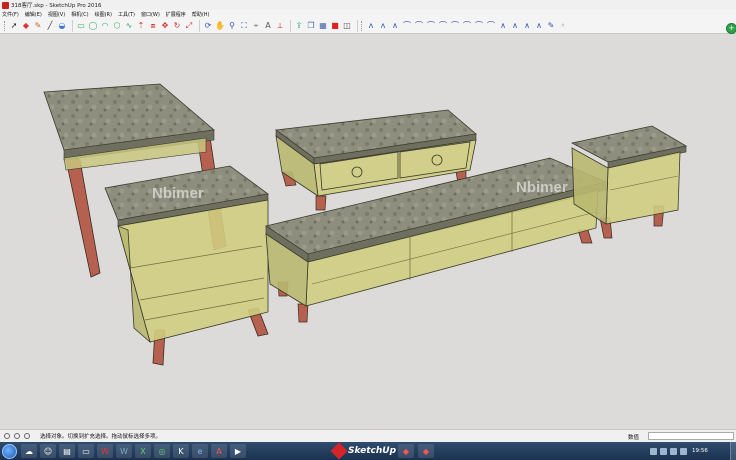 This screenshot has height=460, width=736. What do you see at coordinates (455, 26) in the screenshot?
I see `curve-8-icon: ⌒` at bounding box center [455, 26].